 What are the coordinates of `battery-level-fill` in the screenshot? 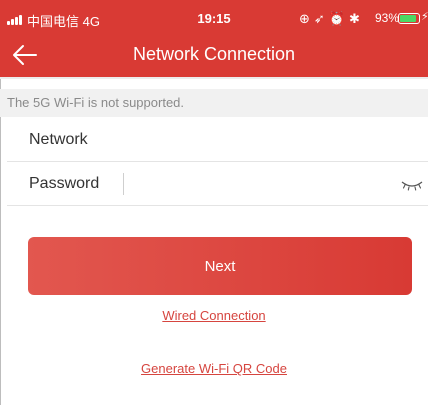 It's located at (408, 18).